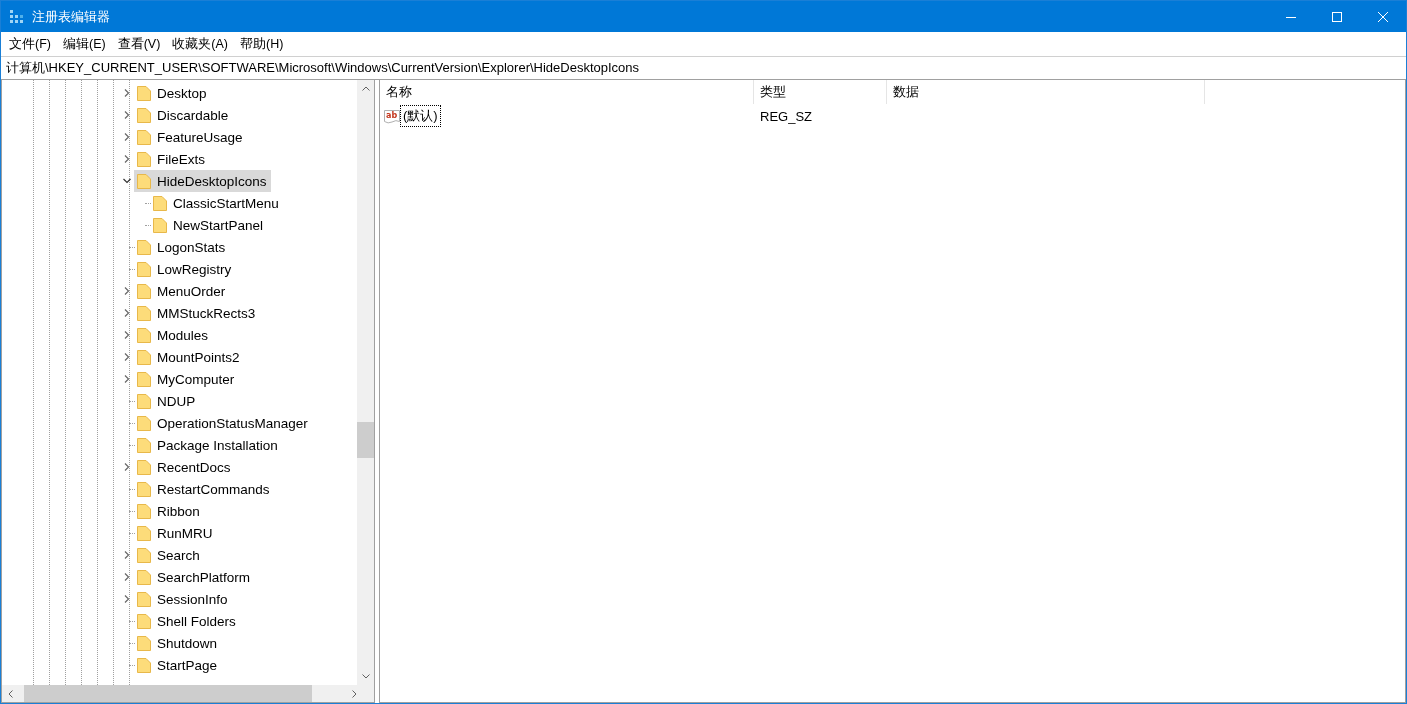  What do you see at coordinates (200, 44) in the screenshot?
I see `menu-item: 收藏夹(A)` at bounding box center [200, 44].